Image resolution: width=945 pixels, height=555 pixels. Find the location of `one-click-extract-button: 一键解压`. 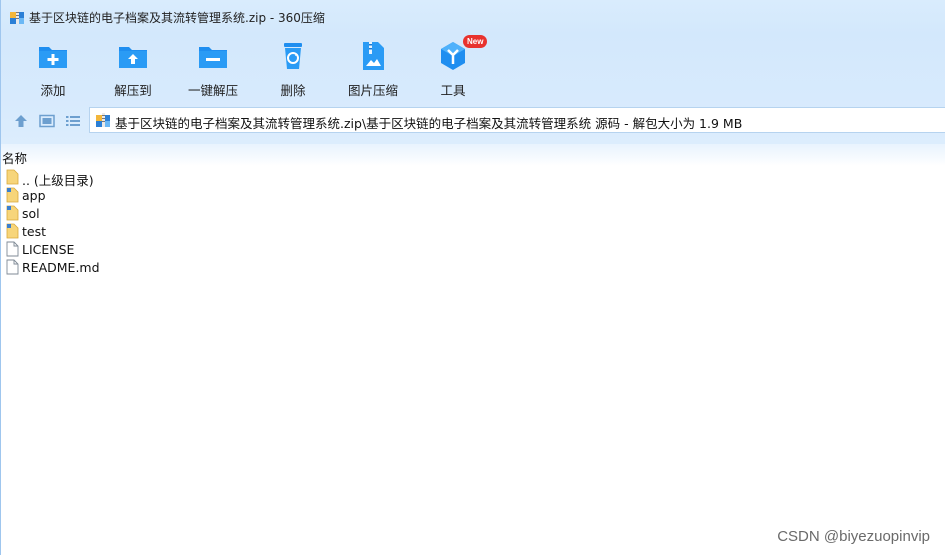

one-click-extract-button: 一键解压 is located at coordinates (213, 68).